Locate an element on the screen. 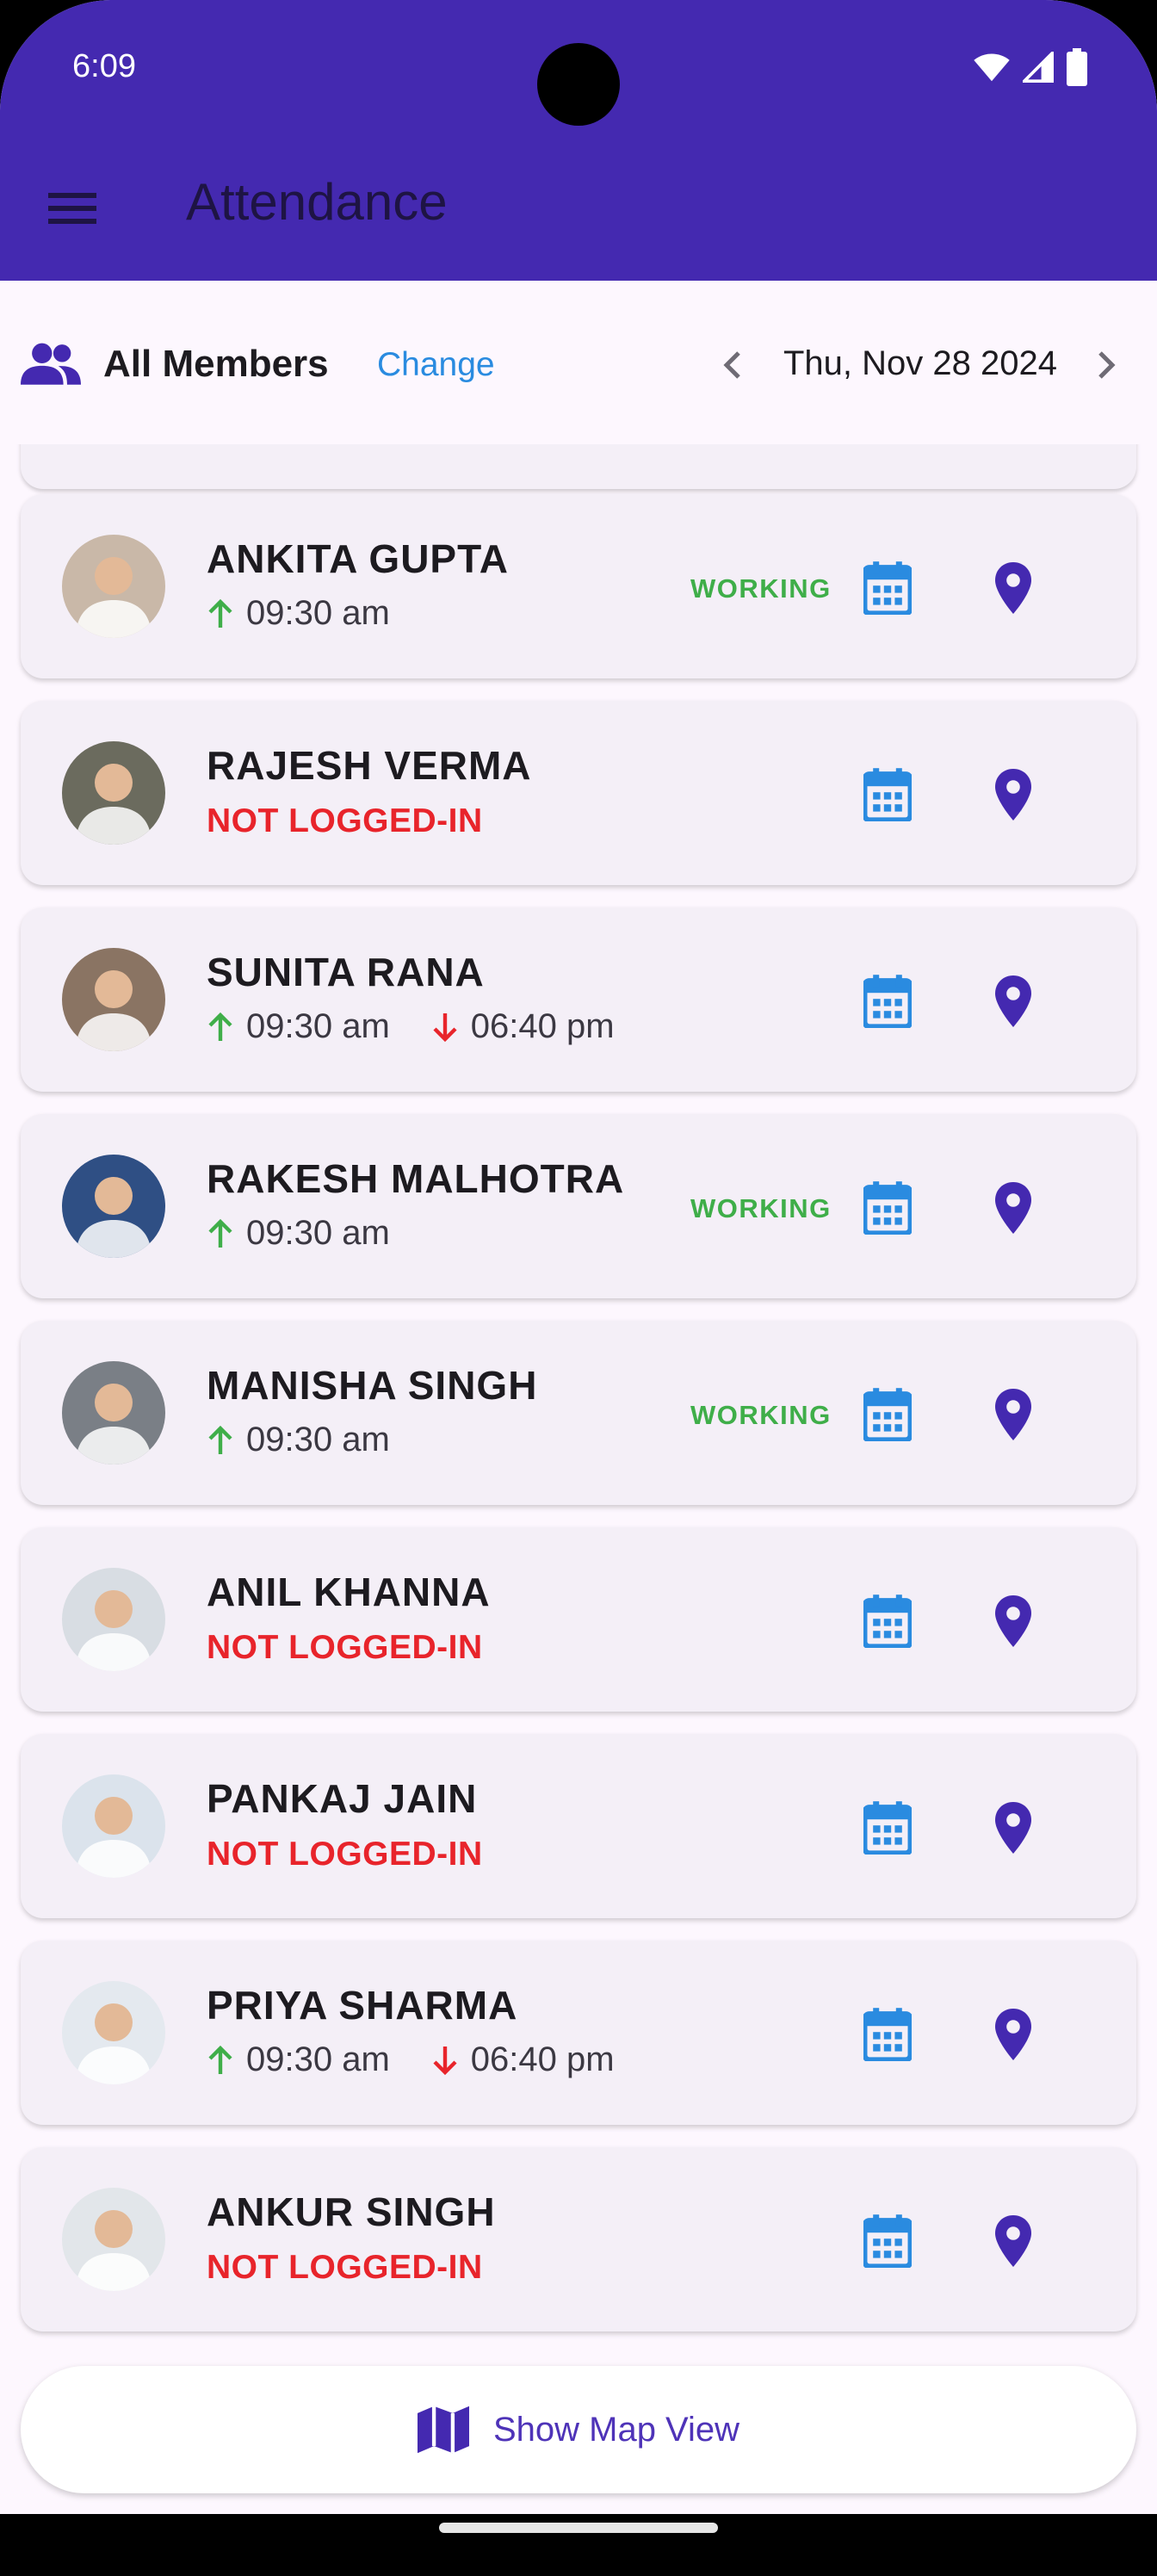 Image resolution: width=1157 pixels, height=2576 pixels. show-map-view-button: Show Map View is located at coordinates (579, 2429).